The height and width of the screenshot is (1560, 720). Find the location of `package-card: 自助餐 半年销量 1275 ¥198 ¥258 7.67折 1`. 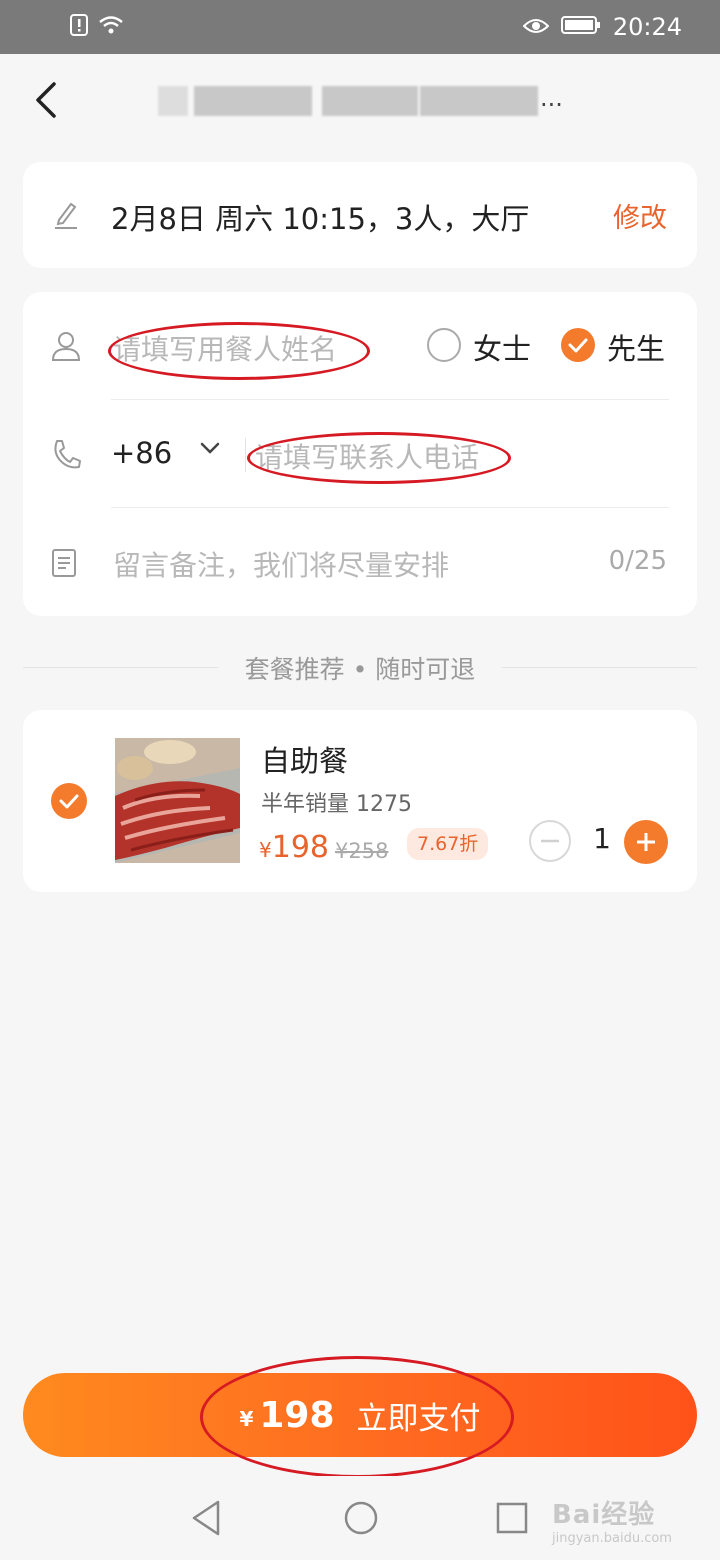

package-card: 自助餐 半年销量 1275 ¥198 ¥258 7.67折 1 is located at coordinates (360, 801).